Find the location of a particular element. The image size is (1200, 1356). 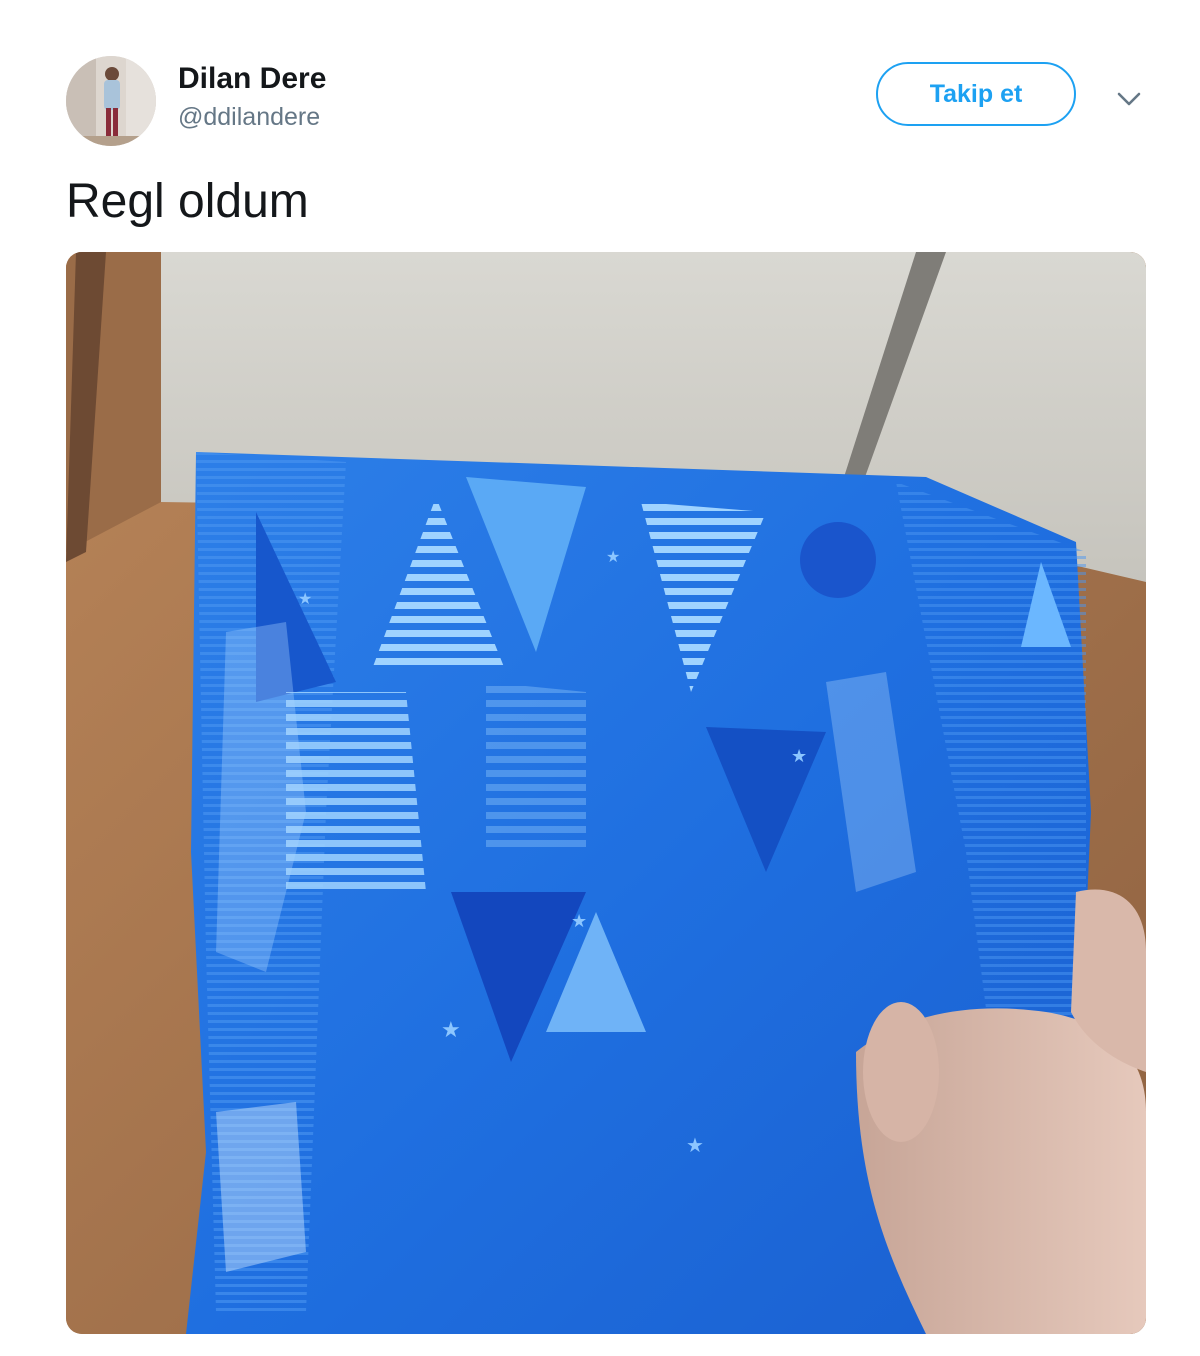

author-name: Dilan Dere is located at coordinates (252, 79).